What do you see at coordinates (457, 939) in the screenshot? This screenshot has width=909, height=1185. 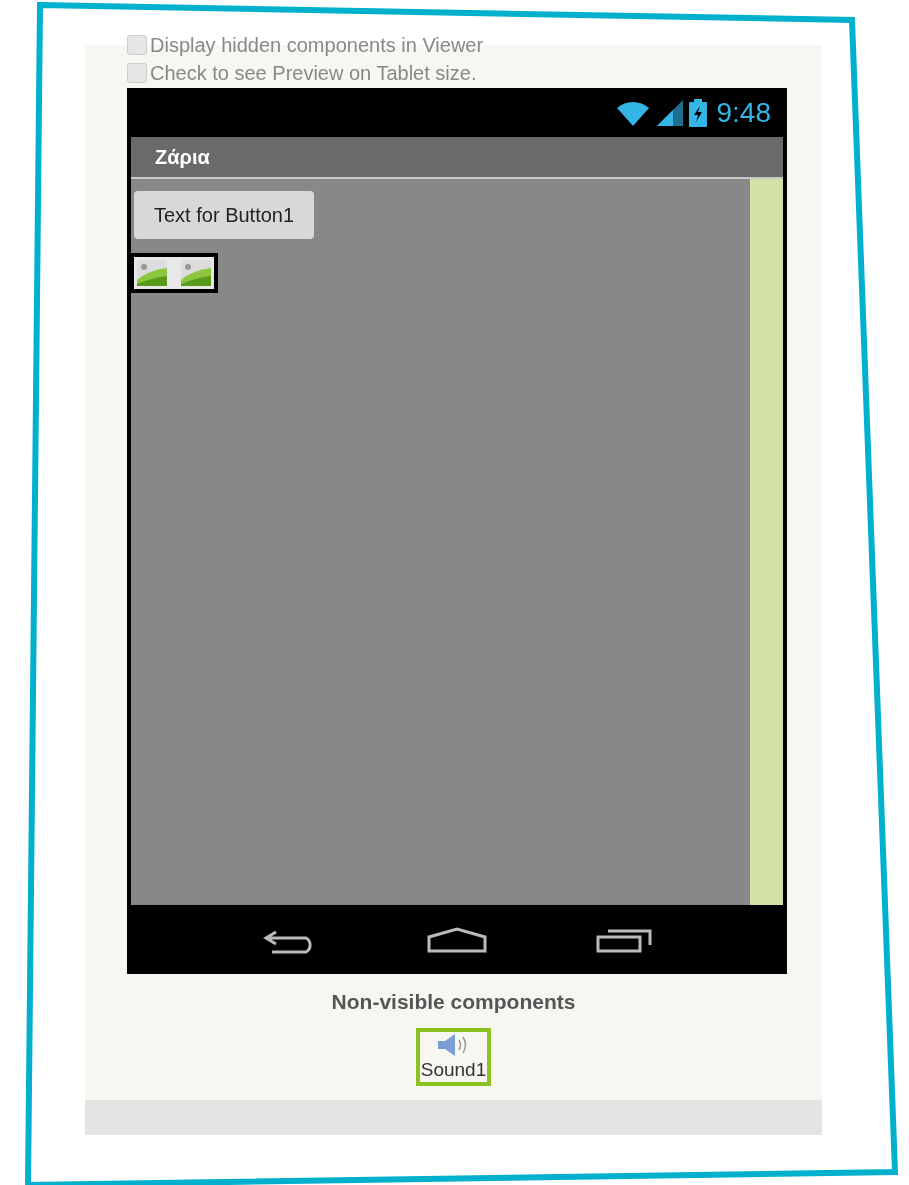 I see `home-icon` at bounding box center [457, 939].